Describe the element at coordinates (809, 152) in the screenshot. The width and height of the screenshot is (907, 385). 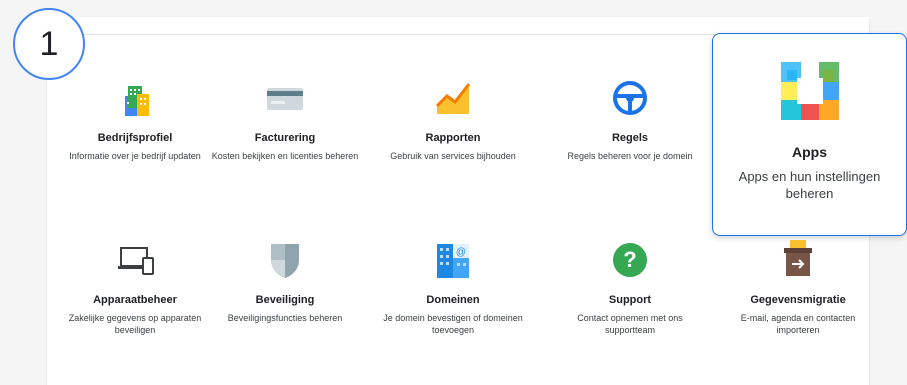
I see `tile-label: Apps` at that location.